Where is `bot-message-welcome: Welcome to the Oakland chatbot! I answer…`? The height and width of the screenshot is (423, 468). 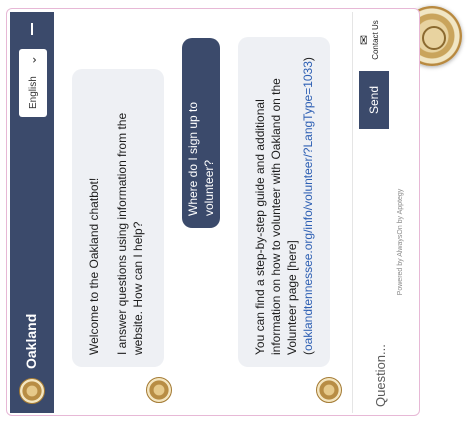 bot-message-welcome: Welcome to the Oakland chatbot! I answer… is located at coordinates (118, 218).